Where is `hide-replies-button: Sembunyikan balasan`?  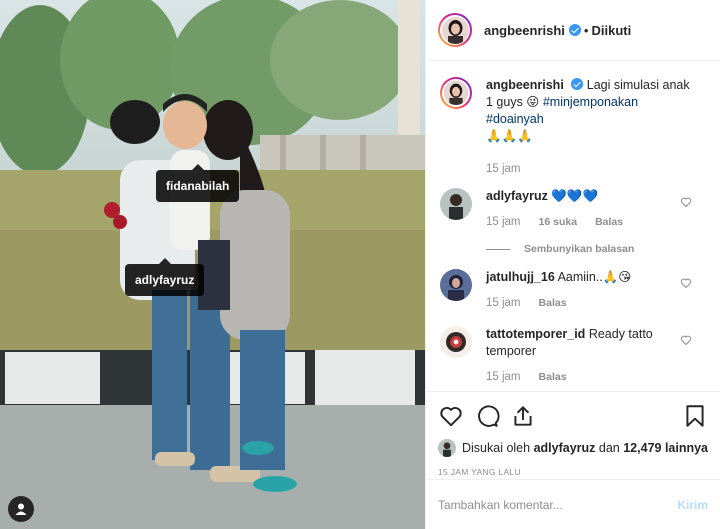
hide-replies-button: Sembunyikan balasan is located at coordinates (596, 249).